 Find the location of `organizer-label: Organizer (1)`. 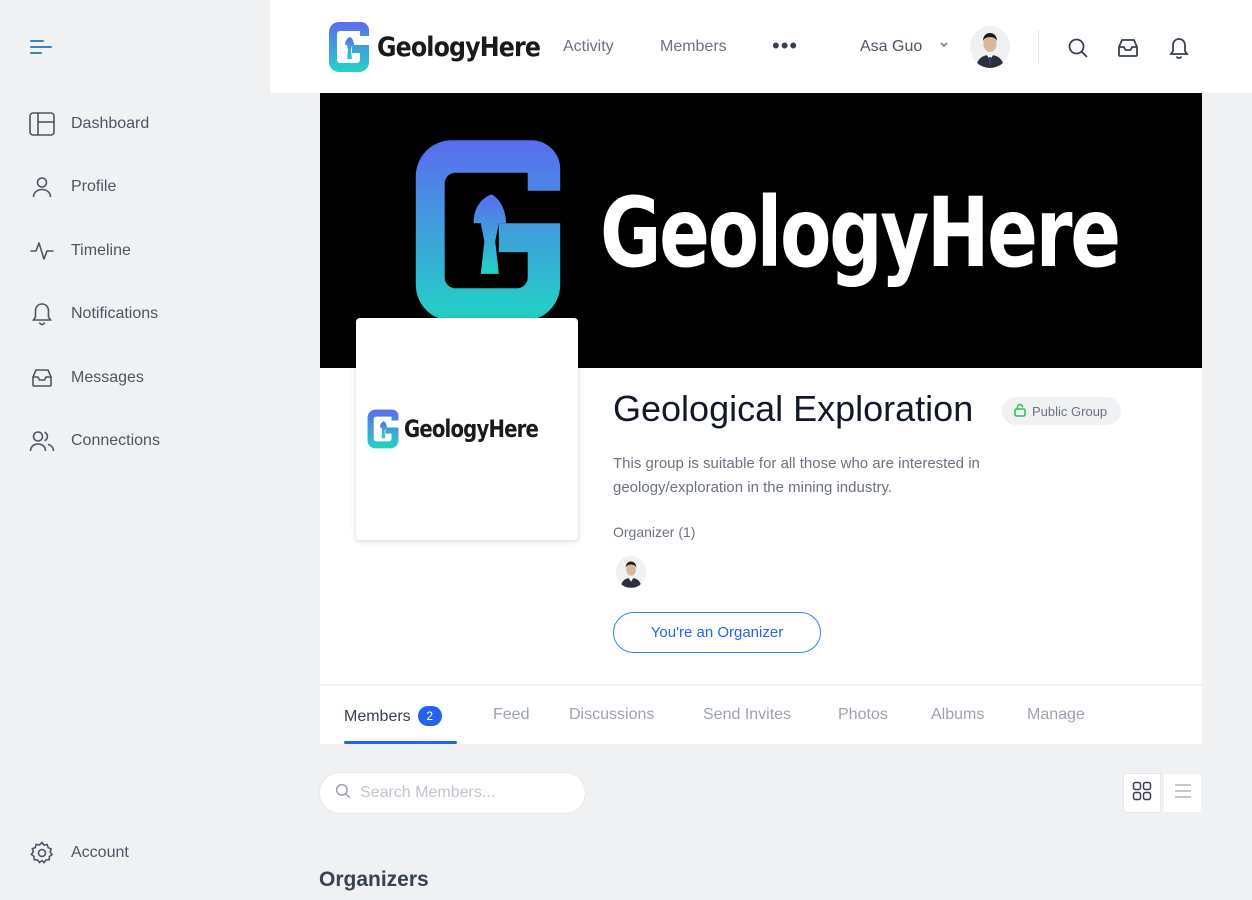

organizer-label: Organizer (1) is located at coordinates (654, 532).